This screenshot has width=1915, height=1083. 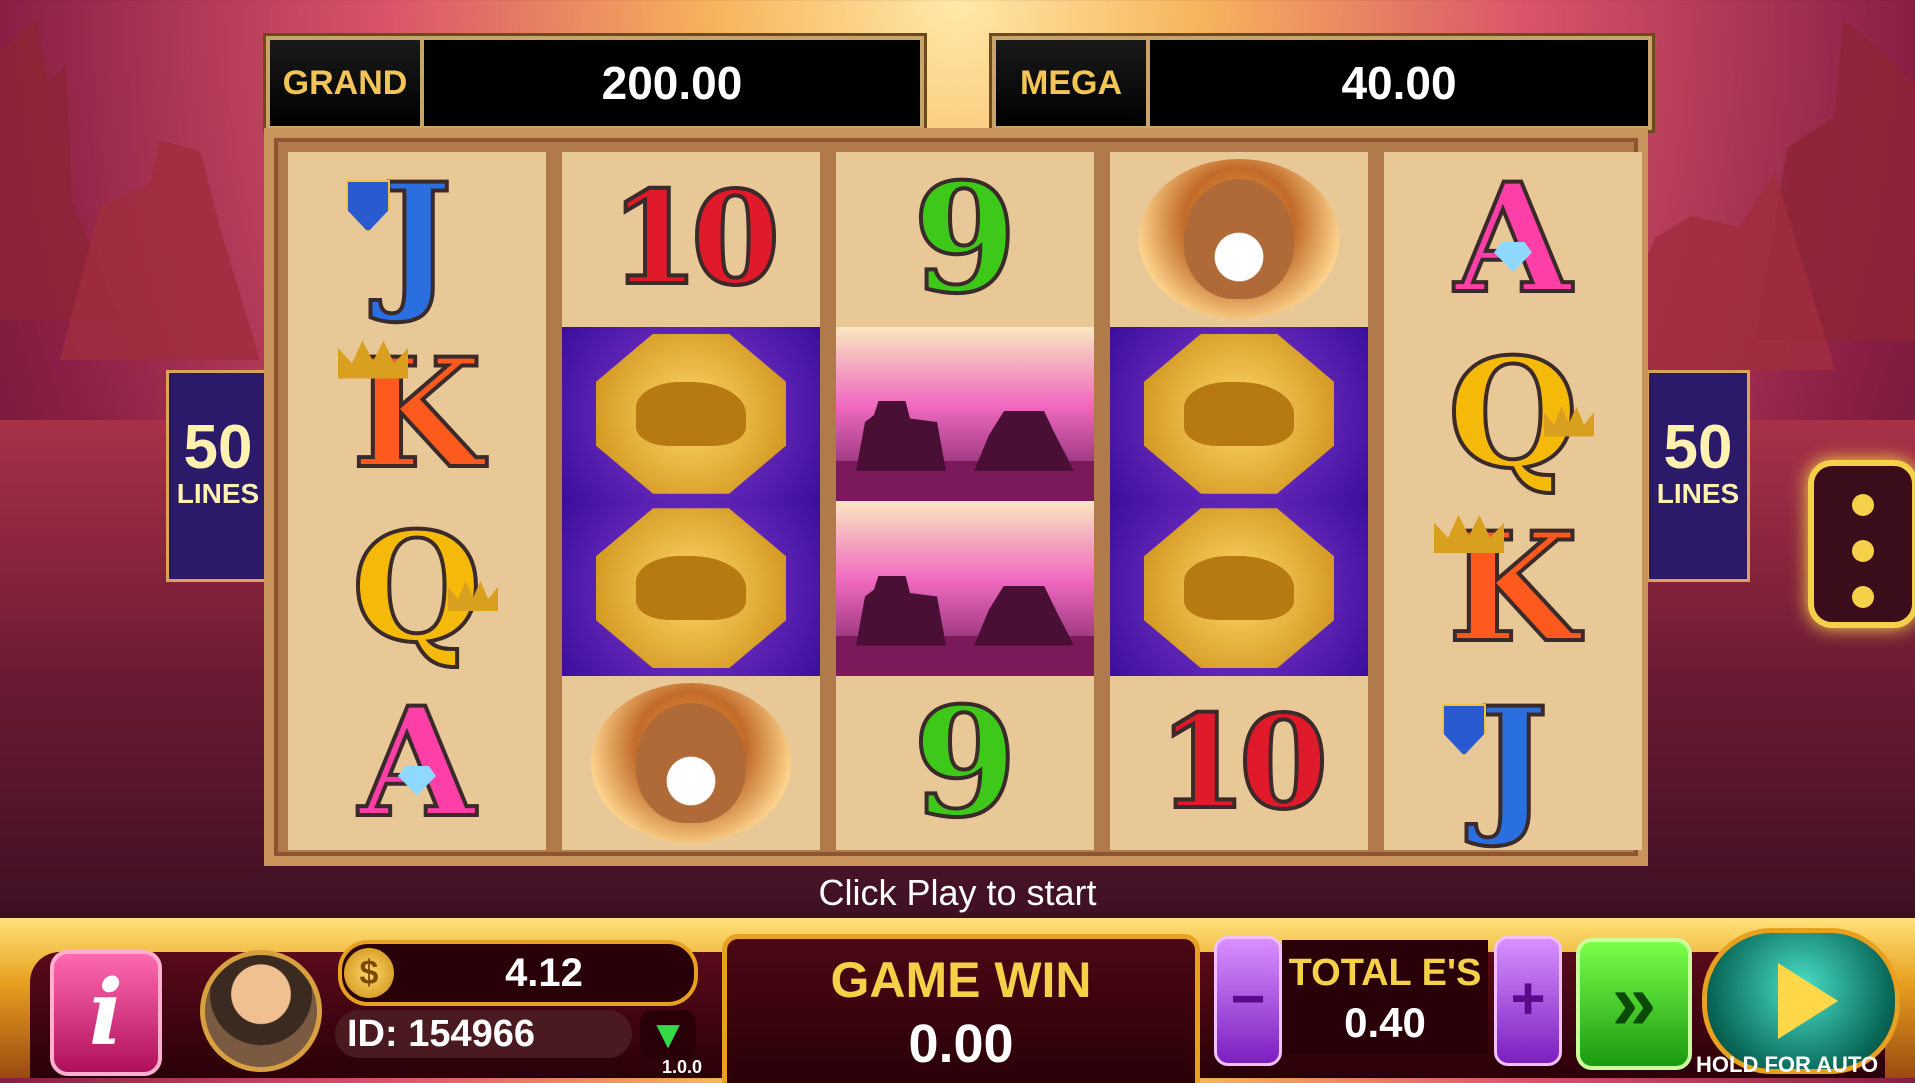 I want to click on mega-jackpot-value: 40.00, so click(x=1399, y=83).